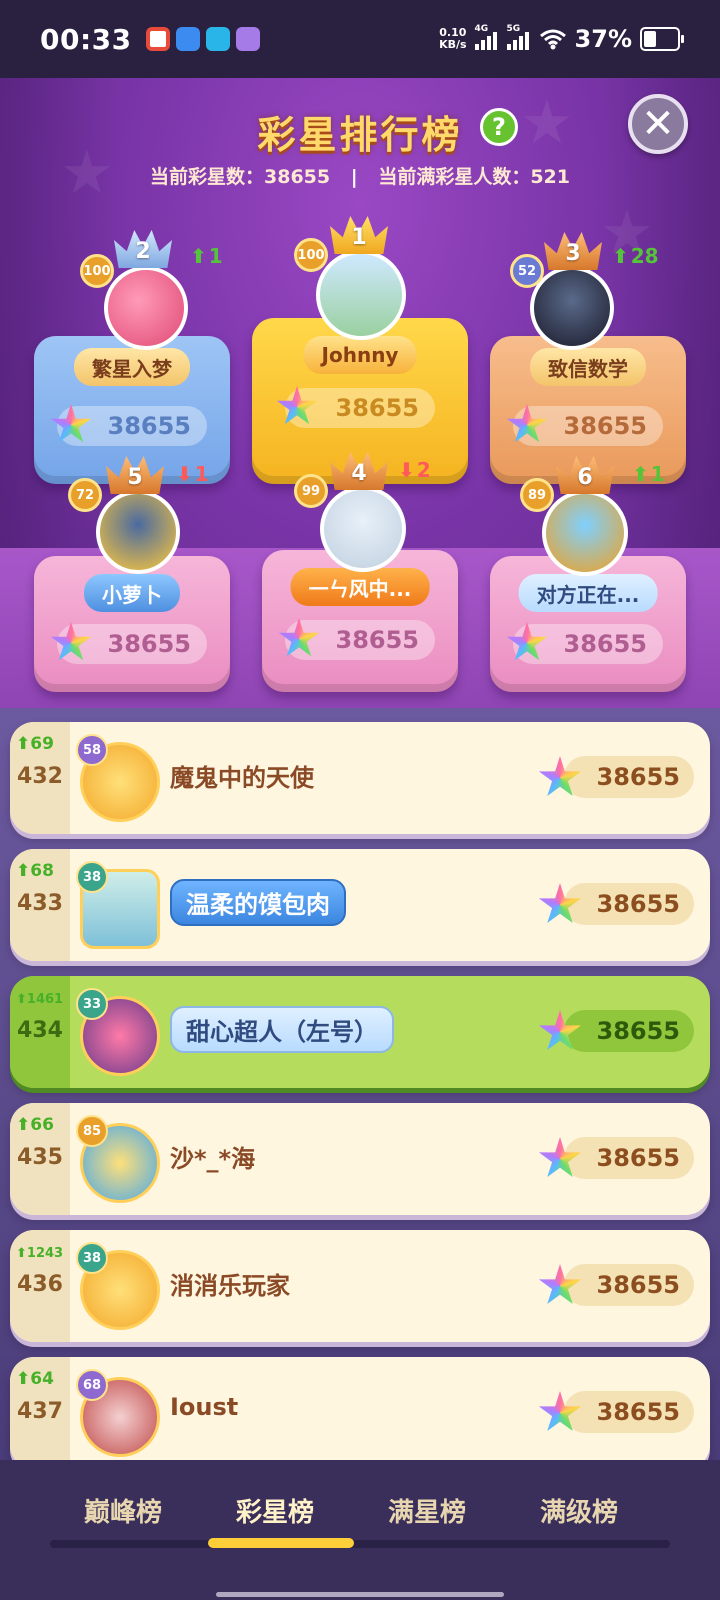  What do you see at coordinates (486, 37) in the screenshot?
I see `signal-4g-icon: 4G` at bounding box center [486, 37].